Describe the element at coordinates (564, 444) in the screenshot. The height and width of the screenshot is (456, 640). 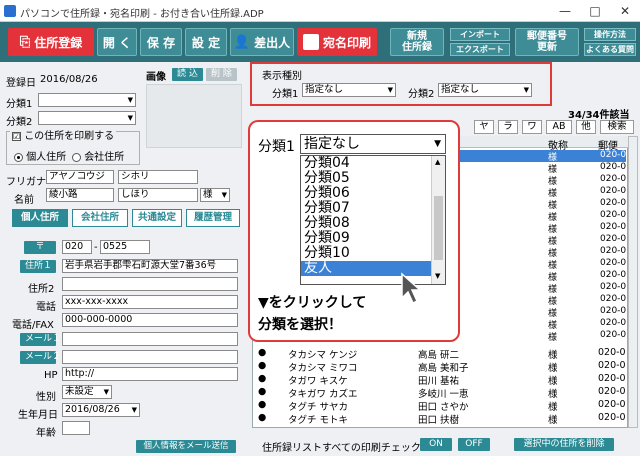
I see `delete-selected-button: 選択中の住所を削除` at that location.